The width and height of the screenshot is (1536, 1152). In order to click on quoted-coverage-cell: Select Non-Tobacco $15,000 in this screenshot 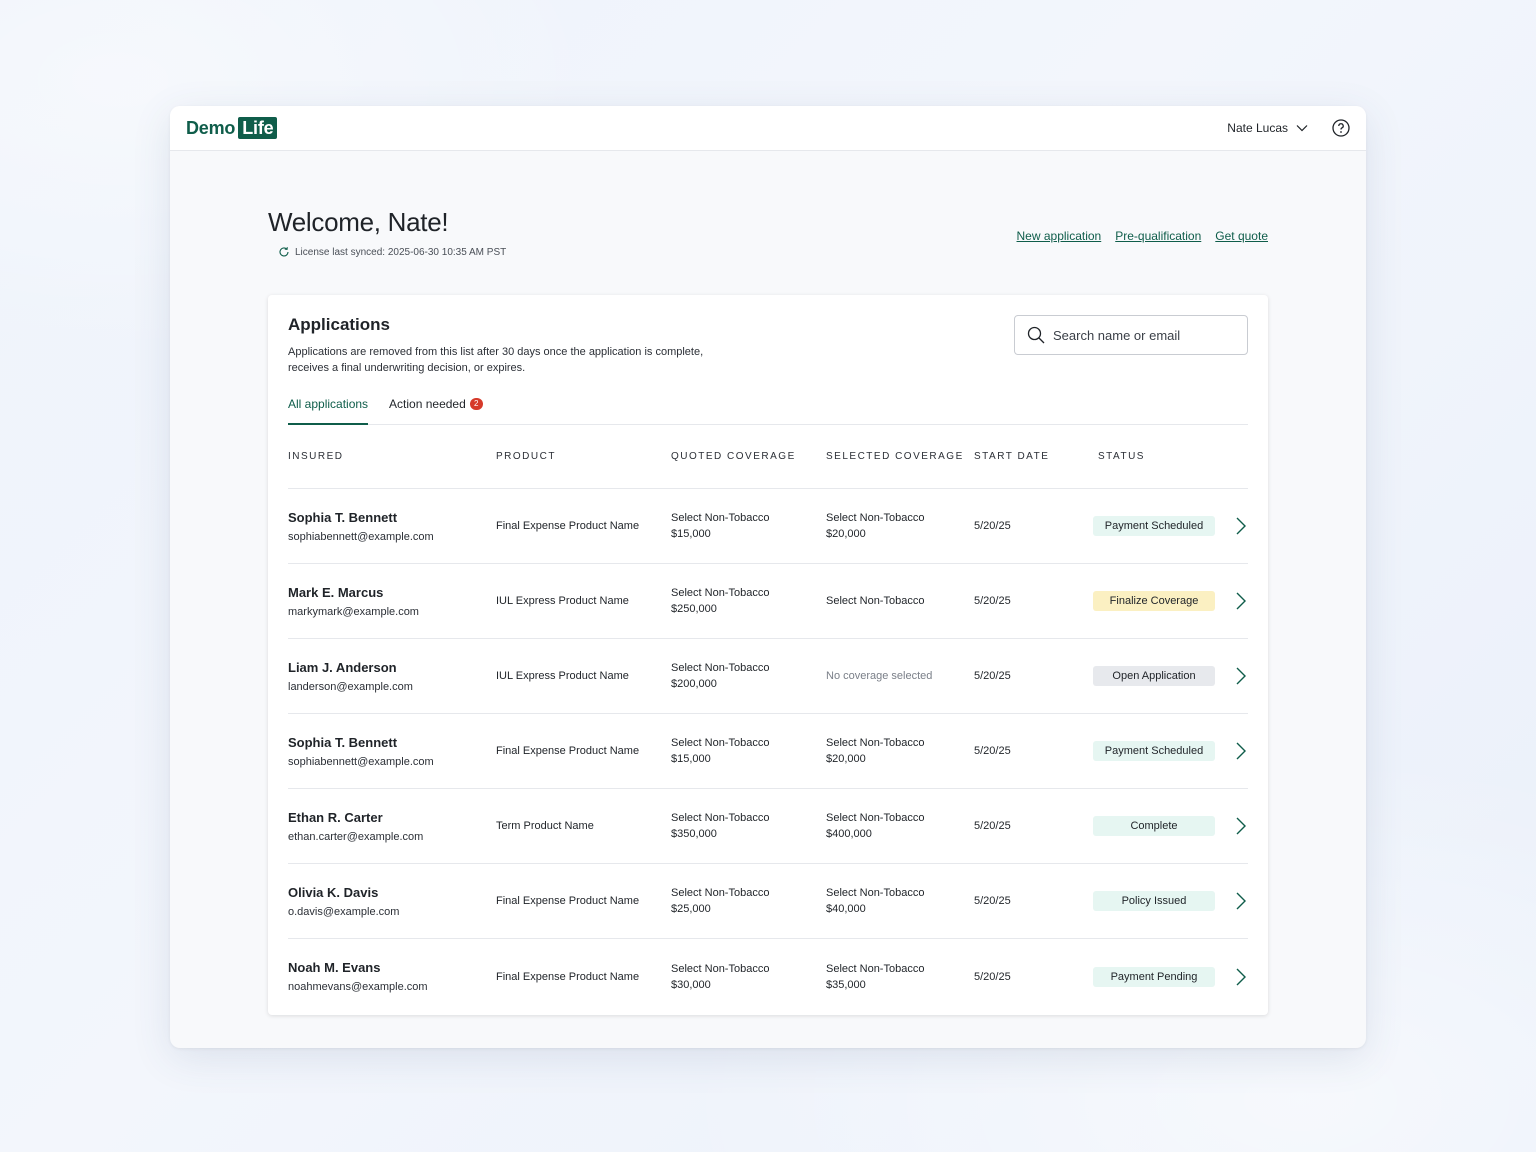, I will do `click(748, 751)`.